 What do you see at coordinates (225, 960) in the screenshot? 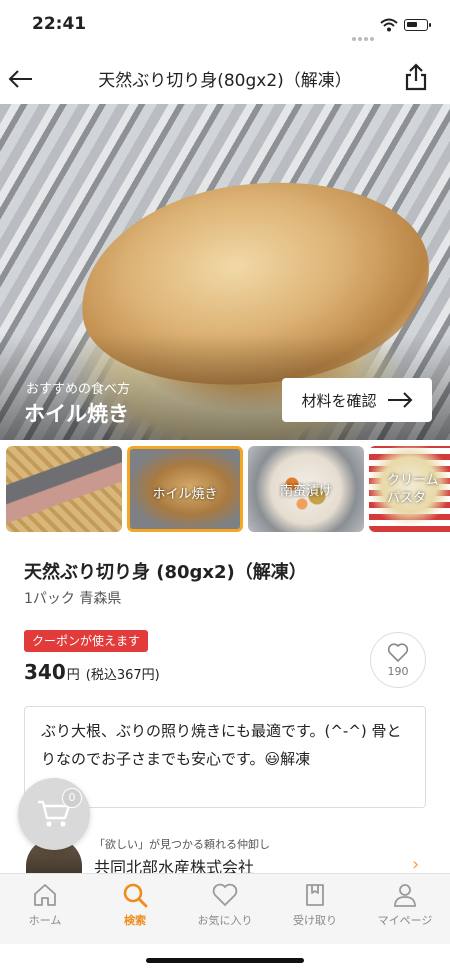
I see `home-indicator` at bounding box center [225, 960].